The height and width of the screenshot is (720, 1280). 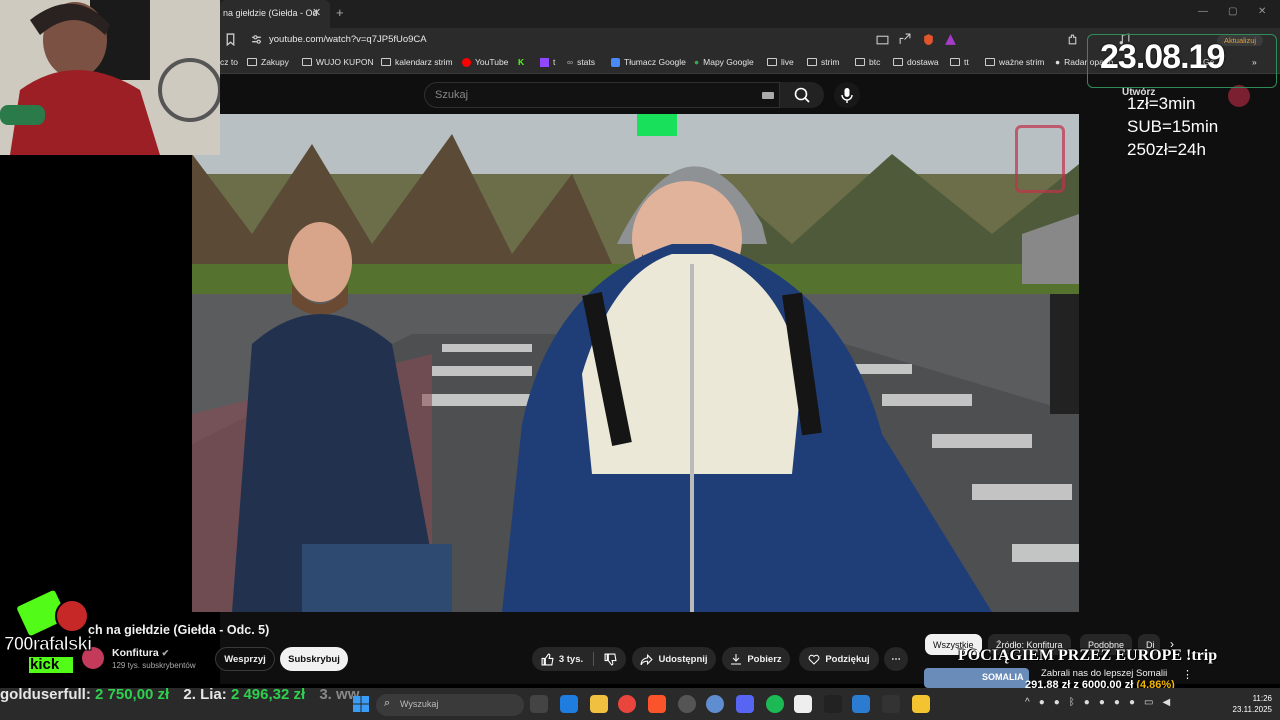 I want to click on subathon-timer: 23.08.19, so click(x=1162, y=57).